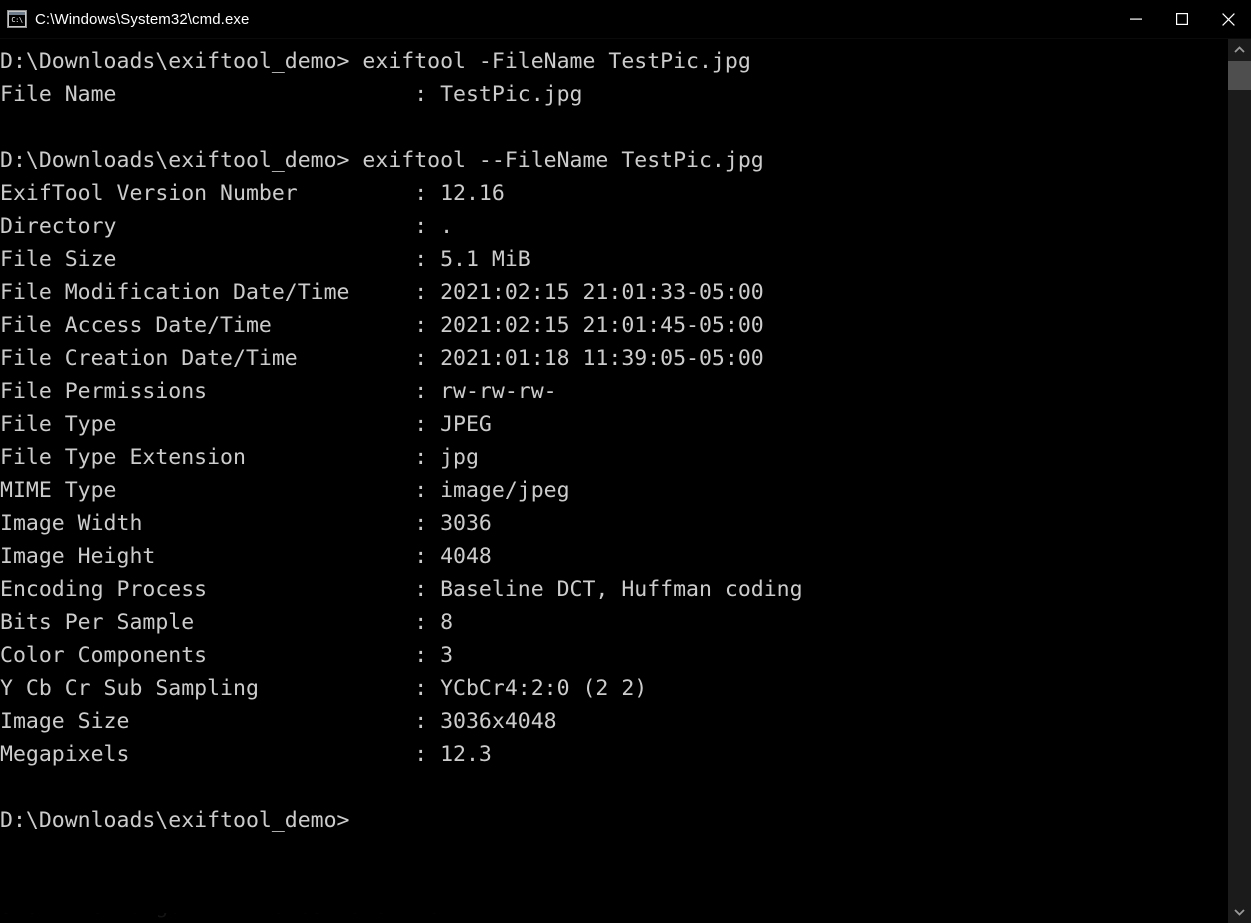  I want to click on window-title: C:\Windows\System32\cmd.exe, so click(142, 19).